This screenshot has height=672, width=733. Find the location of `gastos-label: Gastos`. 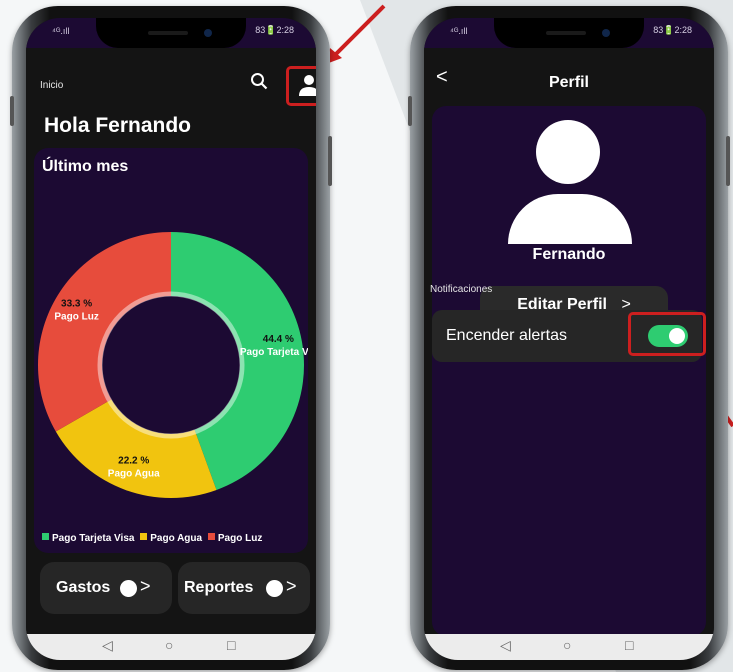

gastos-label: Gastos is located at coordinates (83, 587).